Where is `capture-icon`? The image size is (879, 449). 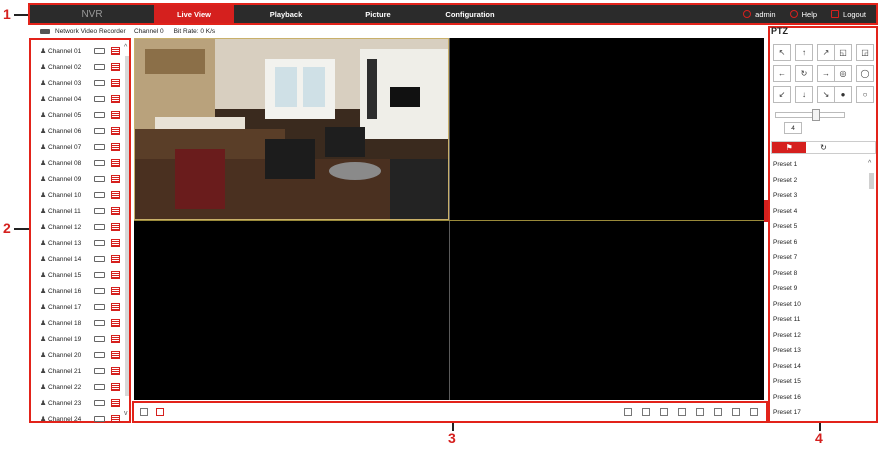 capture-icon is located at coordinates (646, 412).